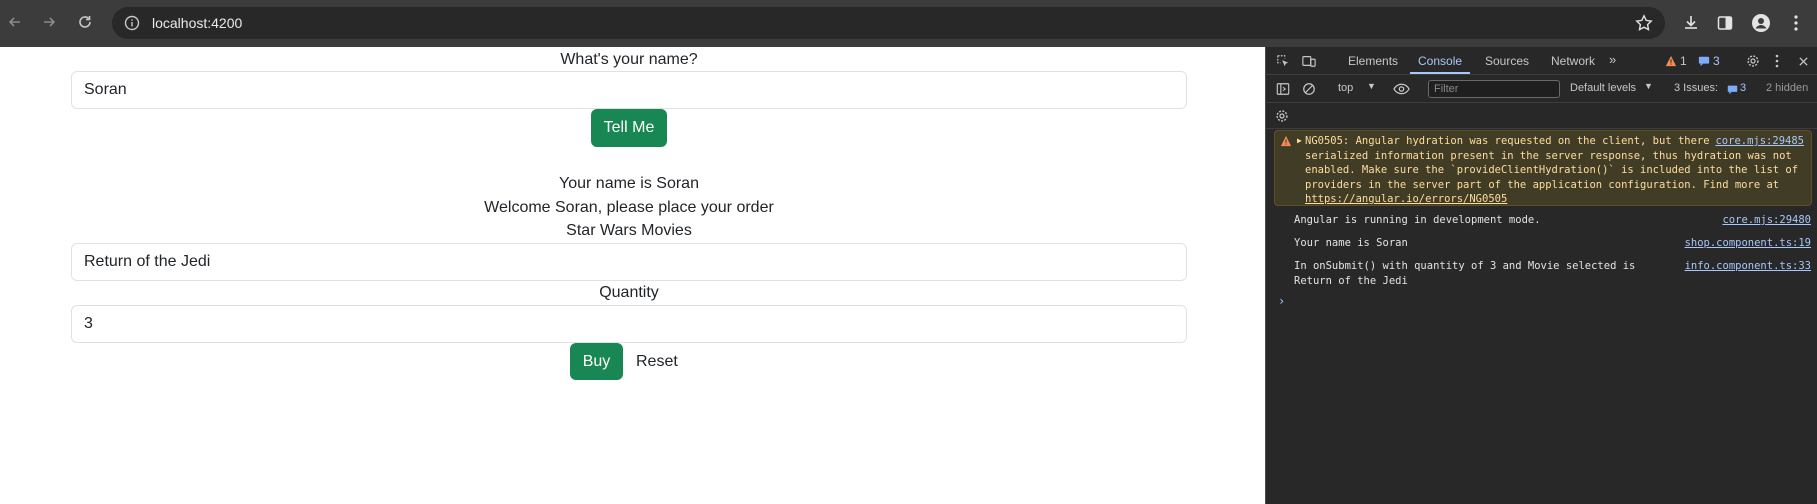 The width and height of the screenshot is (1817, 504). Describe the element at coordinates (1373, 61) in the screenshot. I see `tab-elements: Elements` at that location.